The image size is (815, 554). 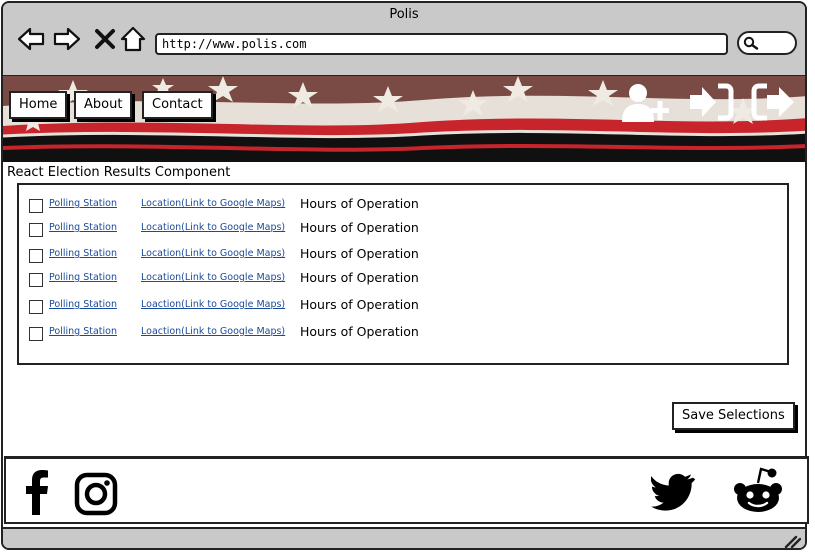 What do you see at coordinates (441, 44) in the screenshot?
I see `address-bar: http://www.polis.com` at bounding box center [441, 44].